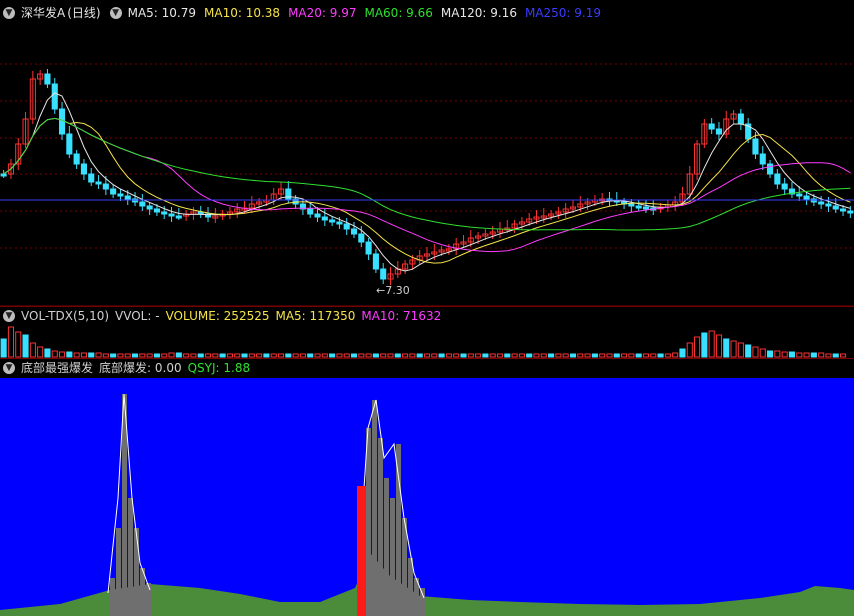 The height and width of the screenshot is (616, 854). I want to click on ma-legend-item: MA5: 10.79, so click(162, 13).